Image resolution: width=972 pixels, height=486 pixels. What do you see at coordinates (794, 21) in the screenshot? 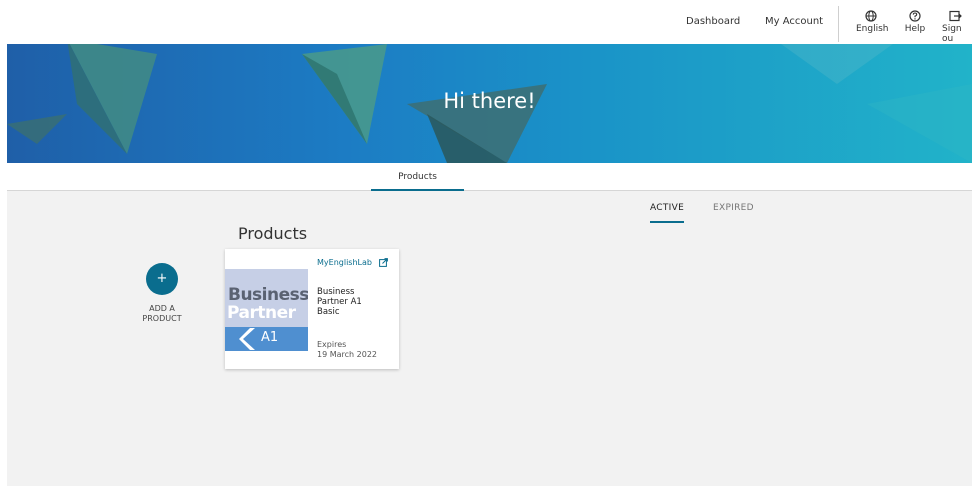
I see `my-account-link: My Account` at bounding box center [794, 21].